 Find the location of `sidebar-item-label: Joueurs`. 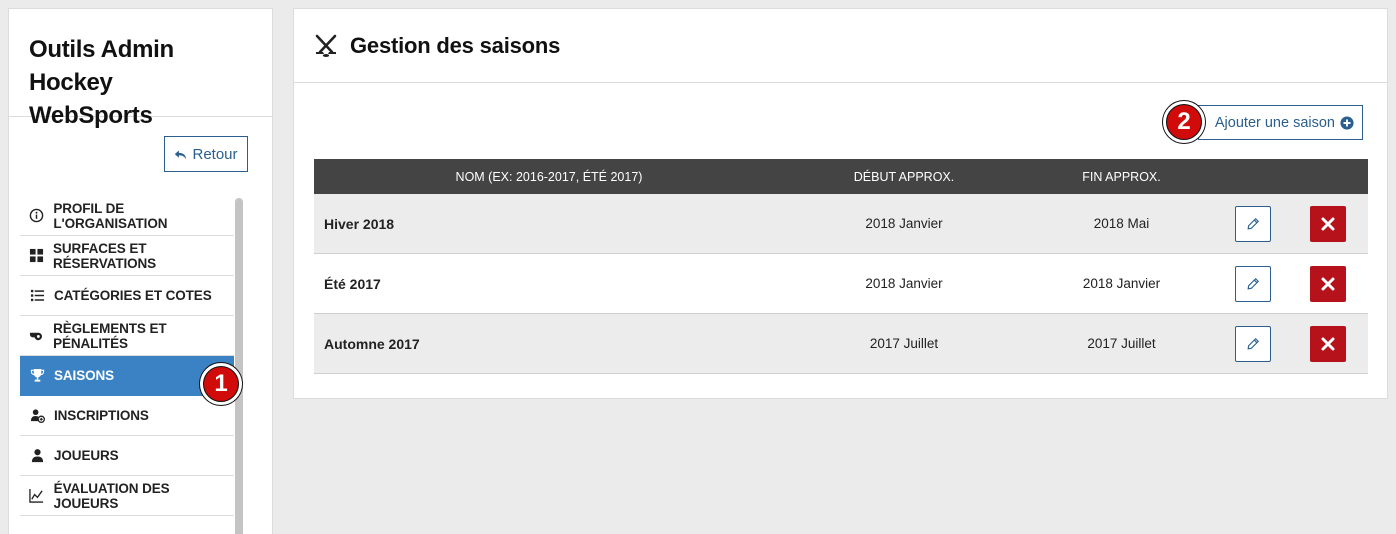

sidebar-item-label: Joueurs is located at coordinates (86, 455).